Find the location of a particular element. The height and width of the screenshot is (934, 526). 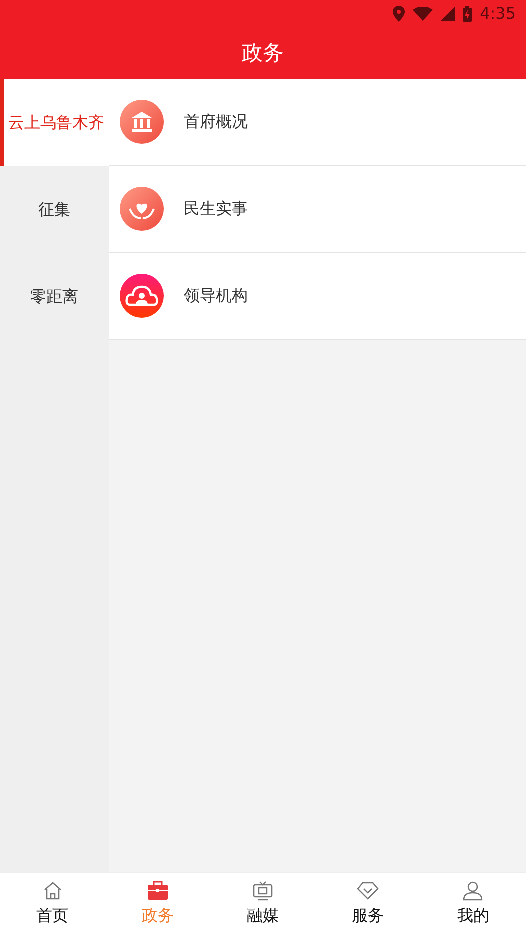

status-time: 4:35 is located at coordinates (498, 14).